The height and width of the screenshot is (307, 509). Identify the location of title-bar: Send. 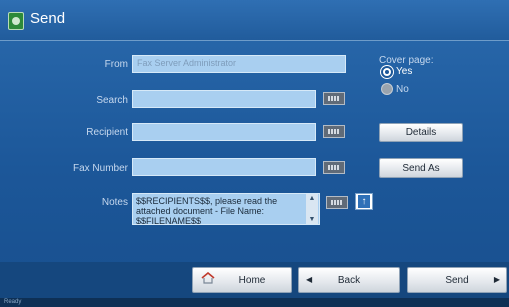
(254, 20).